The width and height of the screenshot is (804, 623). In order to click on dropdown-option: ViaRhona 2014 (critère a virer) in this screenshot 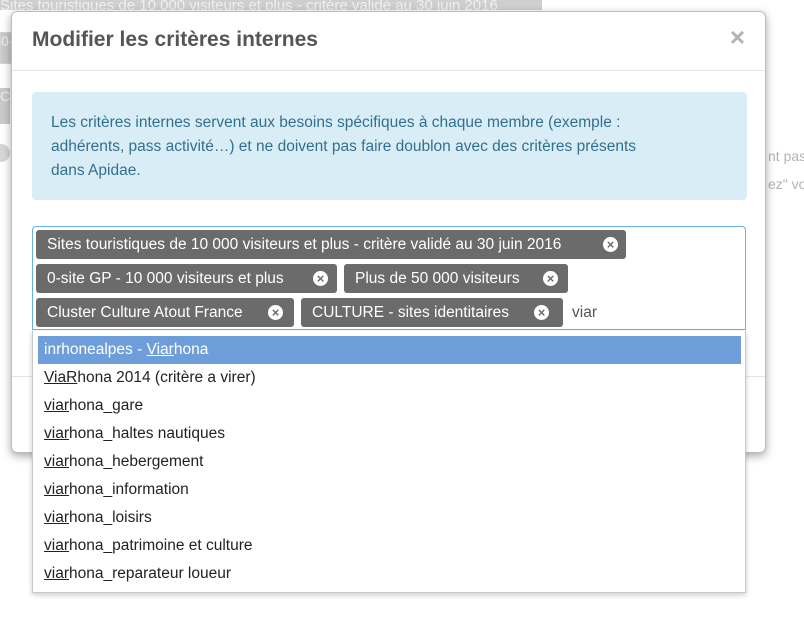, I will do `click(389, 378)`.